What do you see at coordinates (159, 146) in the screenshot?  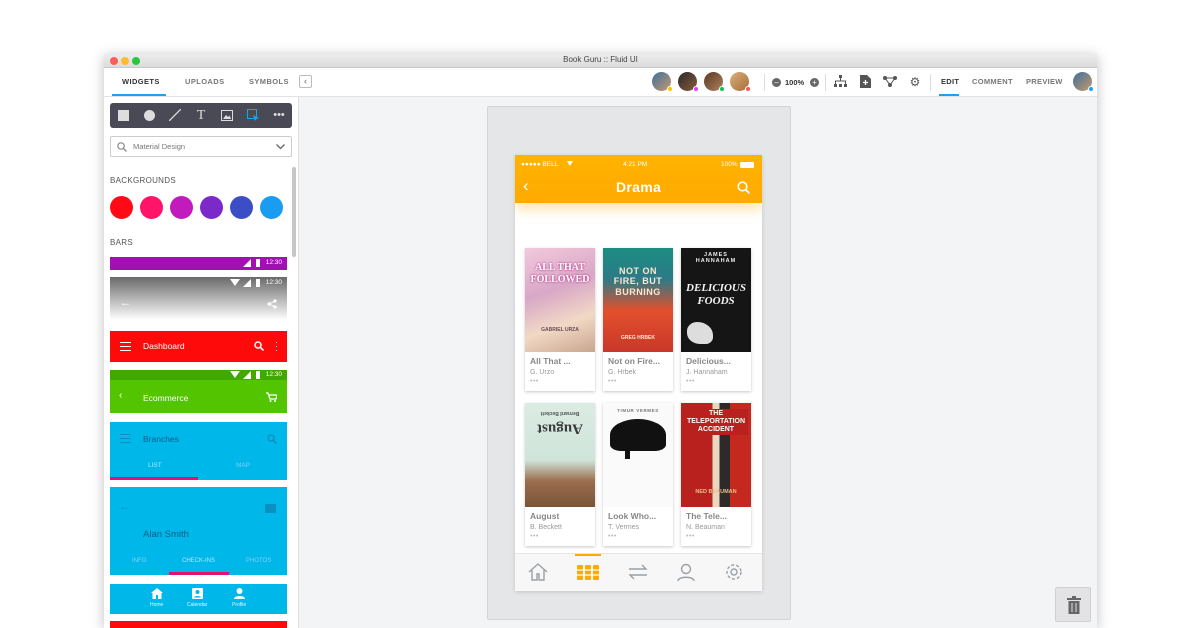 I see `search-input: Material Design` at bounding box center [159, 146].